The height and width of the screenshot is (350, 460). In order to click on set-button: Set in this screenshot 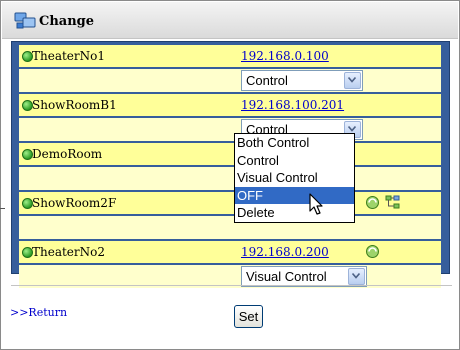, I will do `click(248, 316)`.